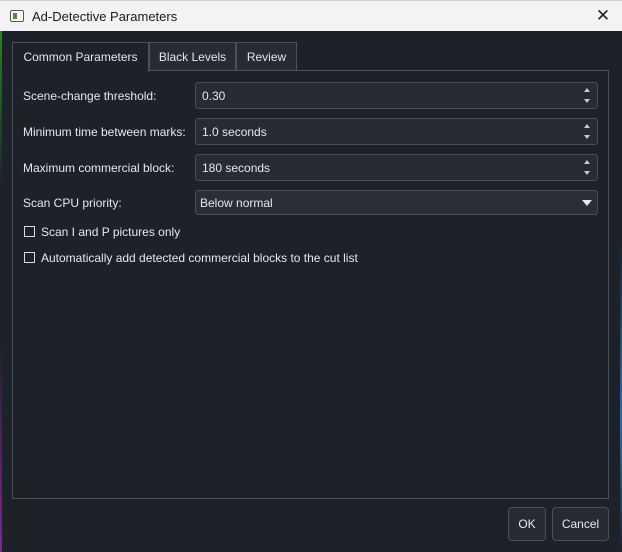 This screenshot has width=622, height=552. I want to click on maximum-commercial-block-value: 180 seconds, so click(236, 168).